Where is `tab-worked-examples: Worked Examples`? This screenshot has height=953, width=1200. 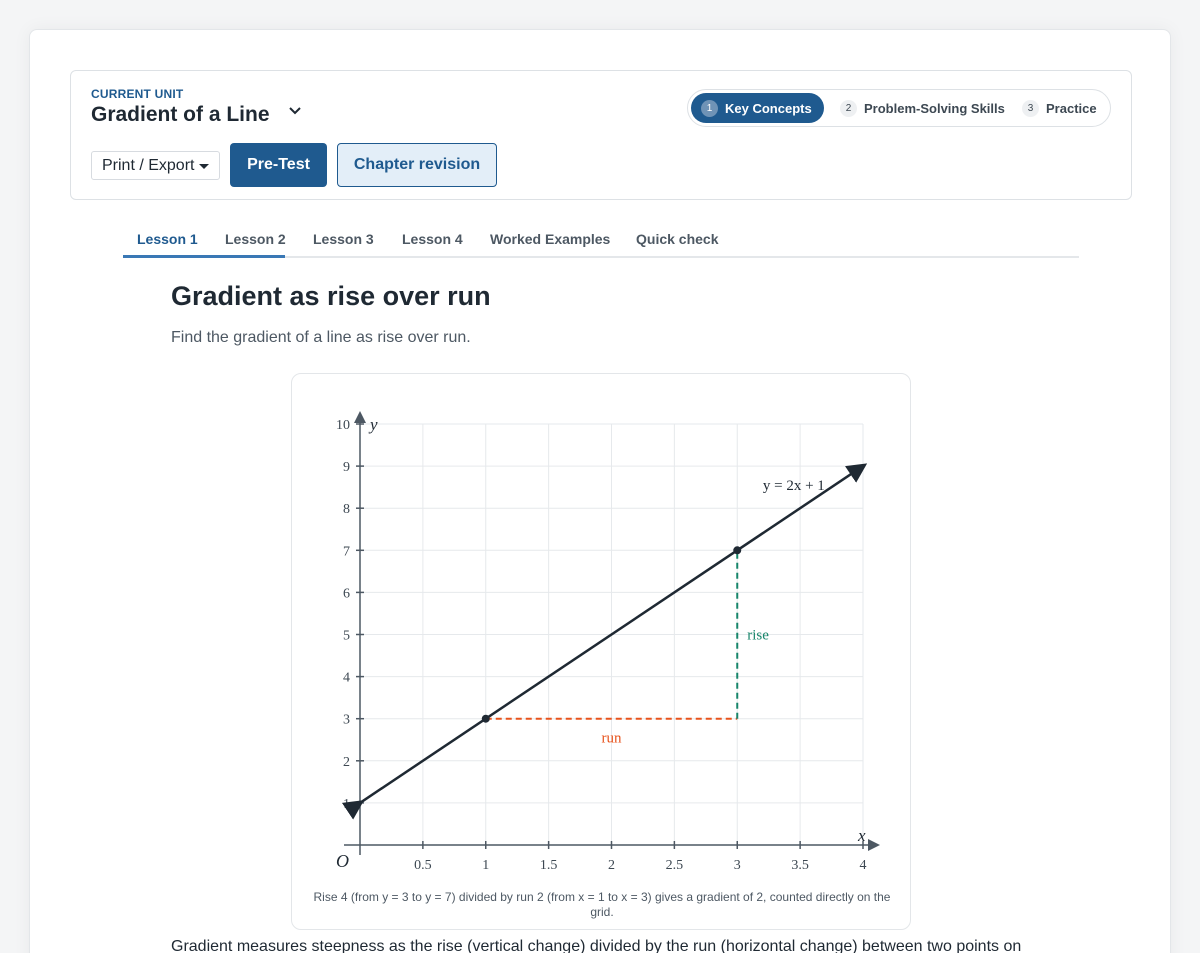
tab-worked-examples: Worked Examples is located at coordinates (550, 239).